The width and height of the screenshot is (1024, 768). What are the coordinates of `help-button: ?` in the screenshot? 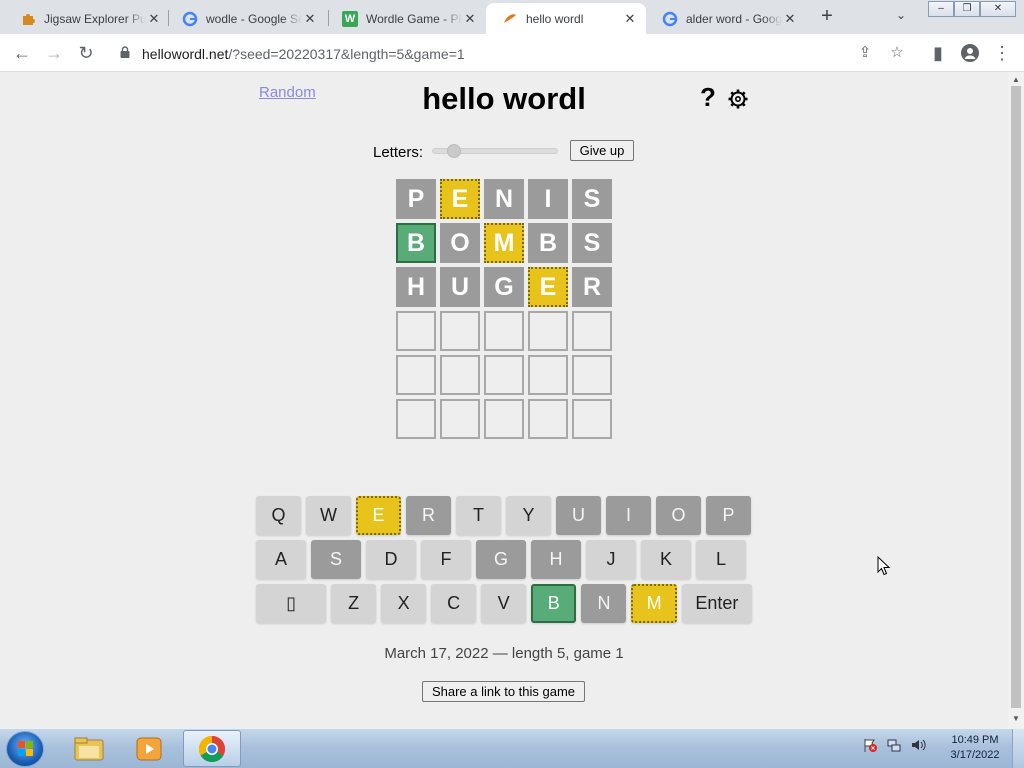 It's located at (708, 97).